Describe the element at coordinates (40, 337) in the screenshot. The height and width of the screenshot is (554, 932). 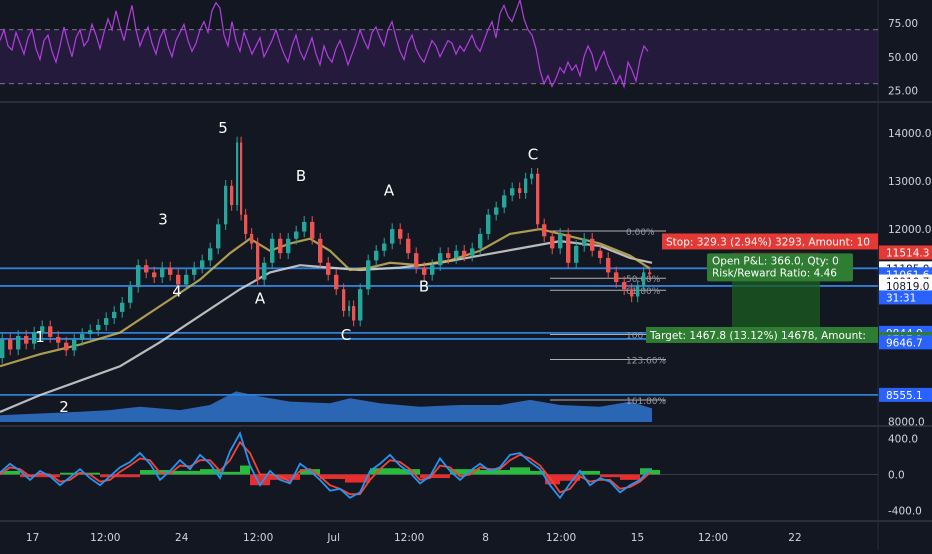
I see `wave-label: 1` at that location.